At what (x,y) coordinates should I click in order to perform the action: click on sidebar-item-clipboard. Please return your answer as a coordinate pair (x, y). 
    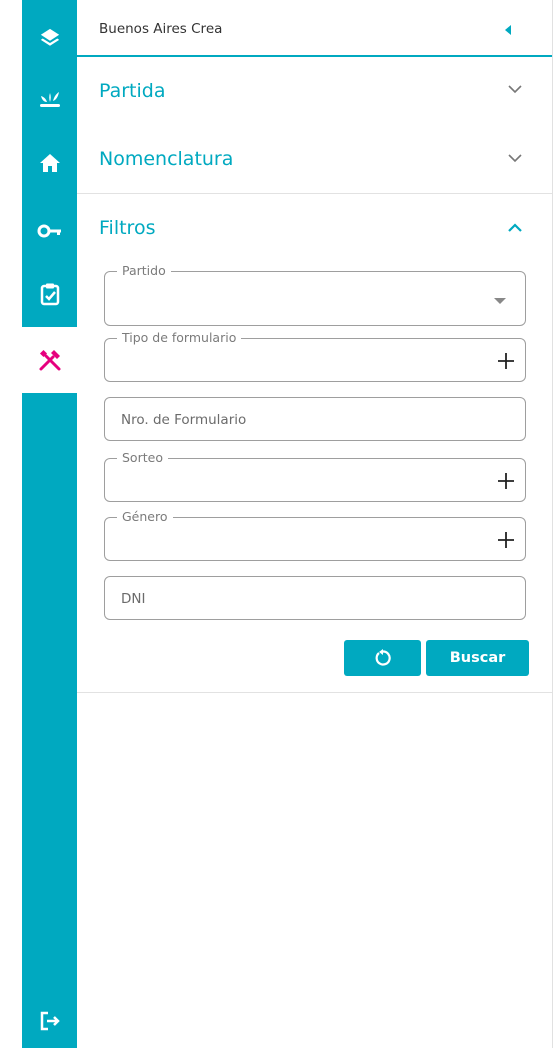
    Looking at the image, I should click on (49, 294).